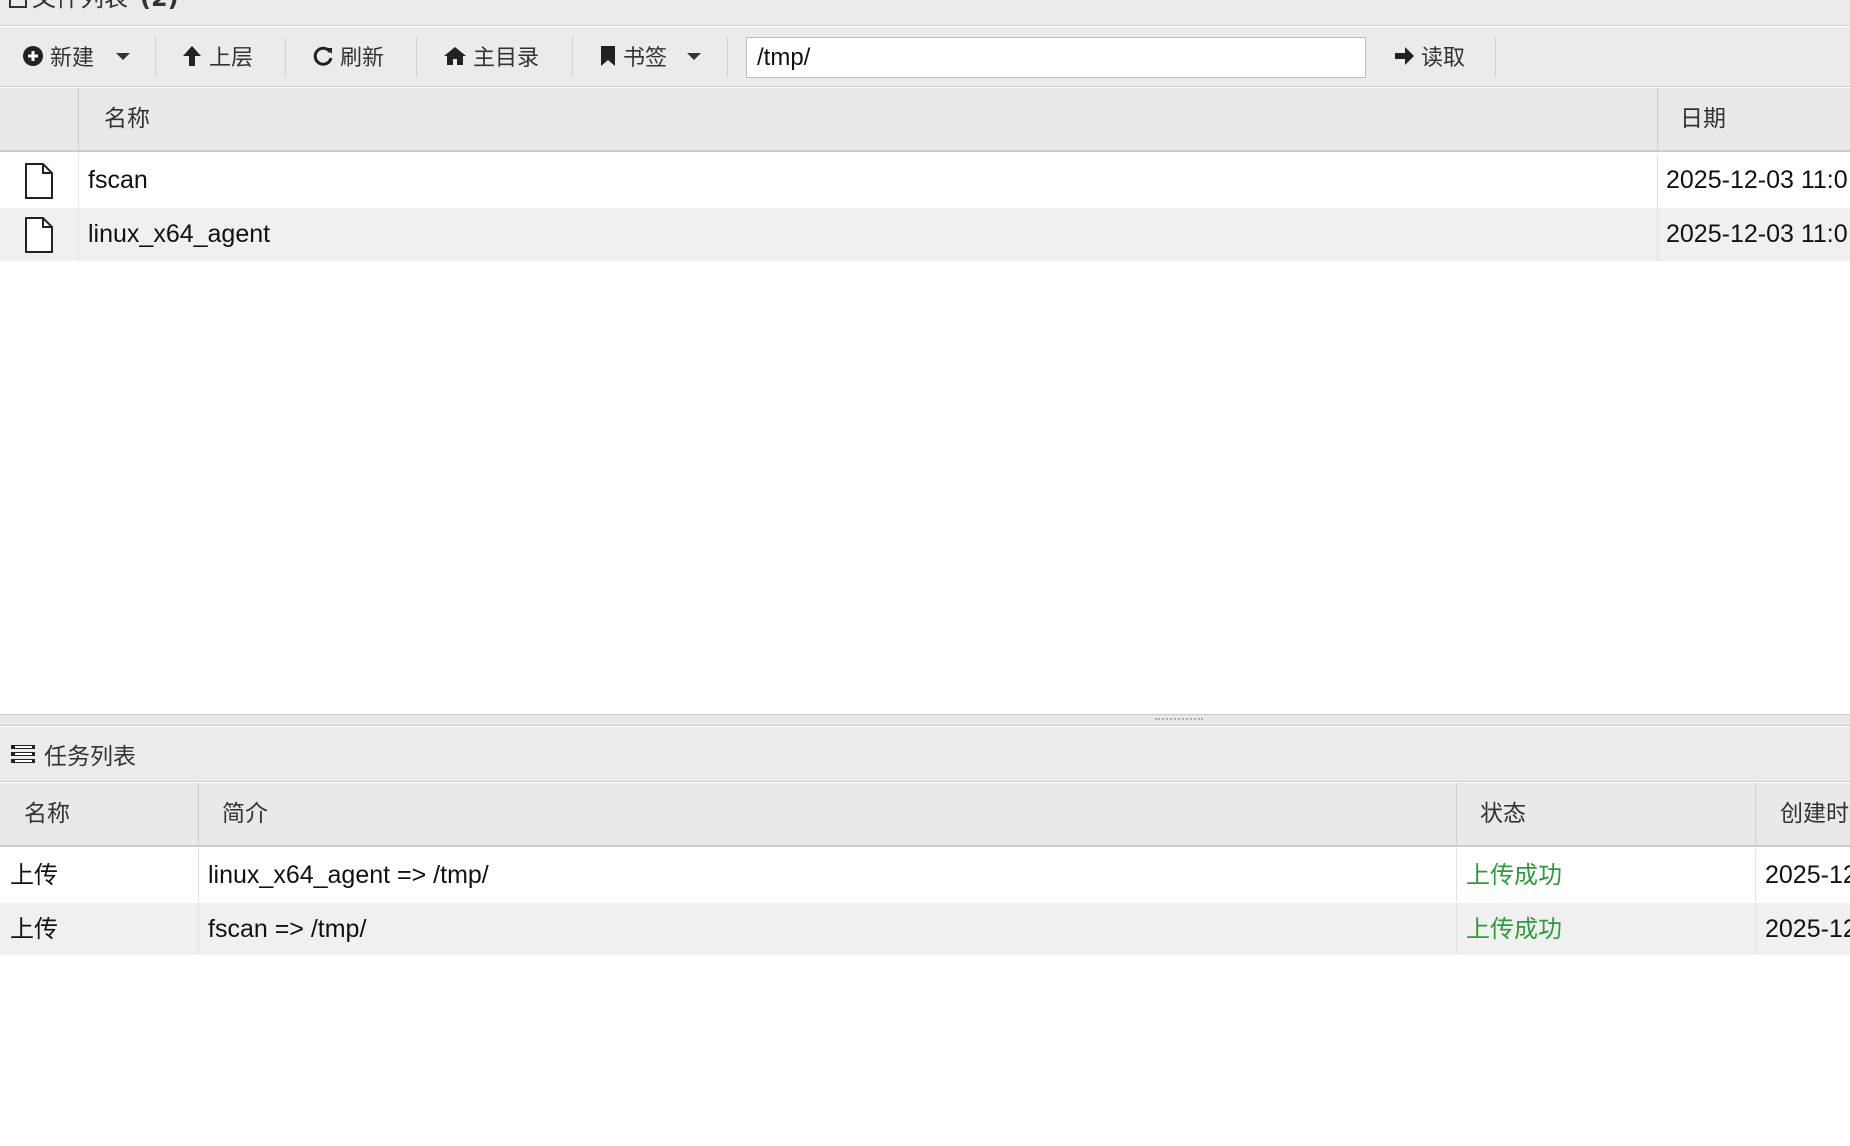 The image size is (1850, 1146). What do you see at coordinates (231, 58) in the screenshot?
I see `up-level-label: 上层` at bounding box center [231, 58].